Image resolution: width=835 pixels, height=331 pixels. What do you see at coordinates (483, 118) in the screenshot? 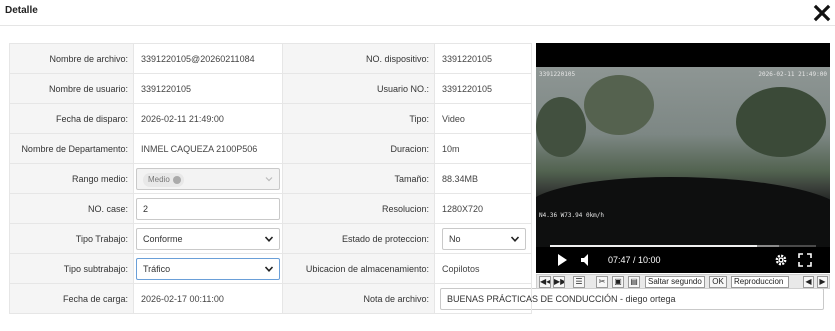
I see `type-value: Video` at bounding box center [483, 118].